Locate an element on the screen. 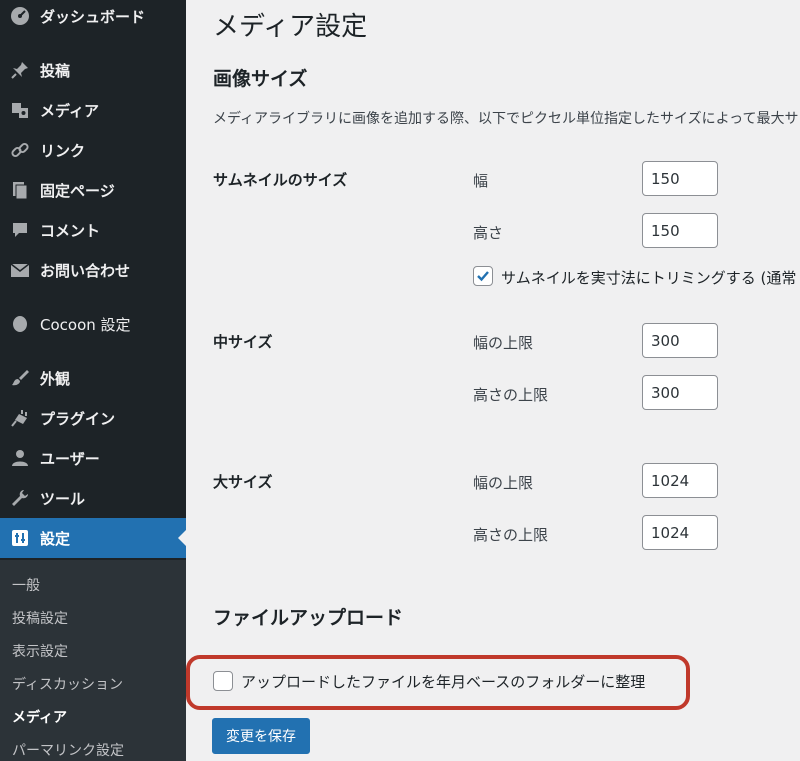 The image size is (800, 761). brush-icon is located at coordinates (20, 378).